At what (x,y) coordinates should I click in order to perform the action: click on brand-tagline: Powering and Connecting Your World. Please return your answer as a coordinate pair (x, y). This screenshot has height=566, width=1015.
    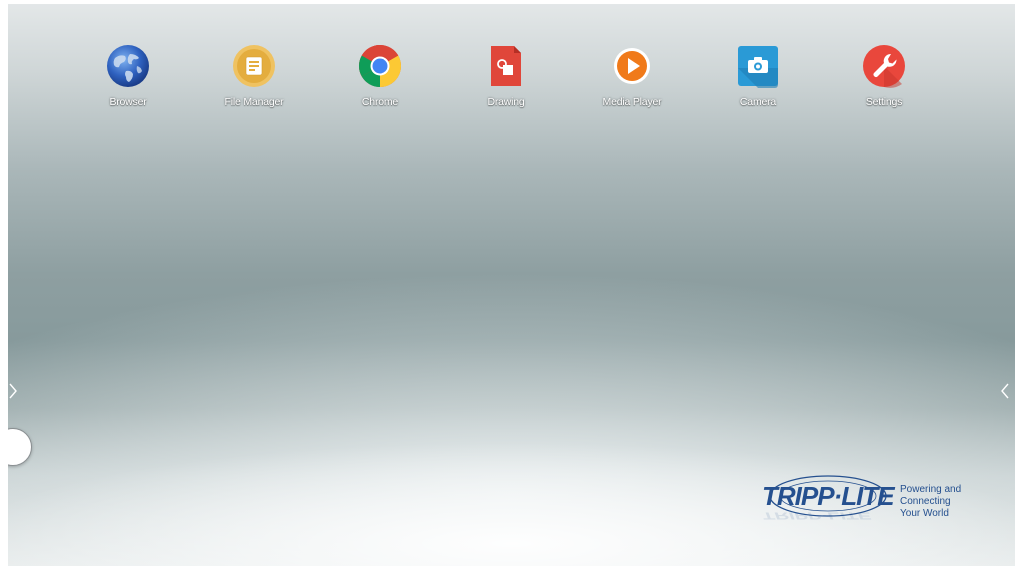
    Looking at the image, I should click on (930, 502).